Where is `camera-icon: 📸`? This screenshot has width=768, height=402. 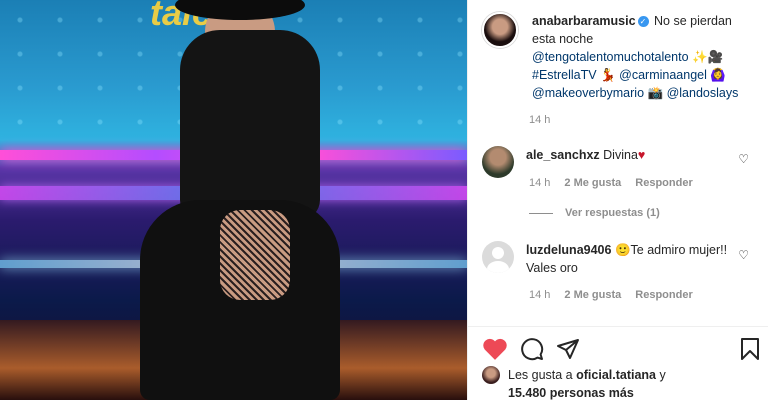
camera-icon: 📸 is located at coordinates (655, 93).